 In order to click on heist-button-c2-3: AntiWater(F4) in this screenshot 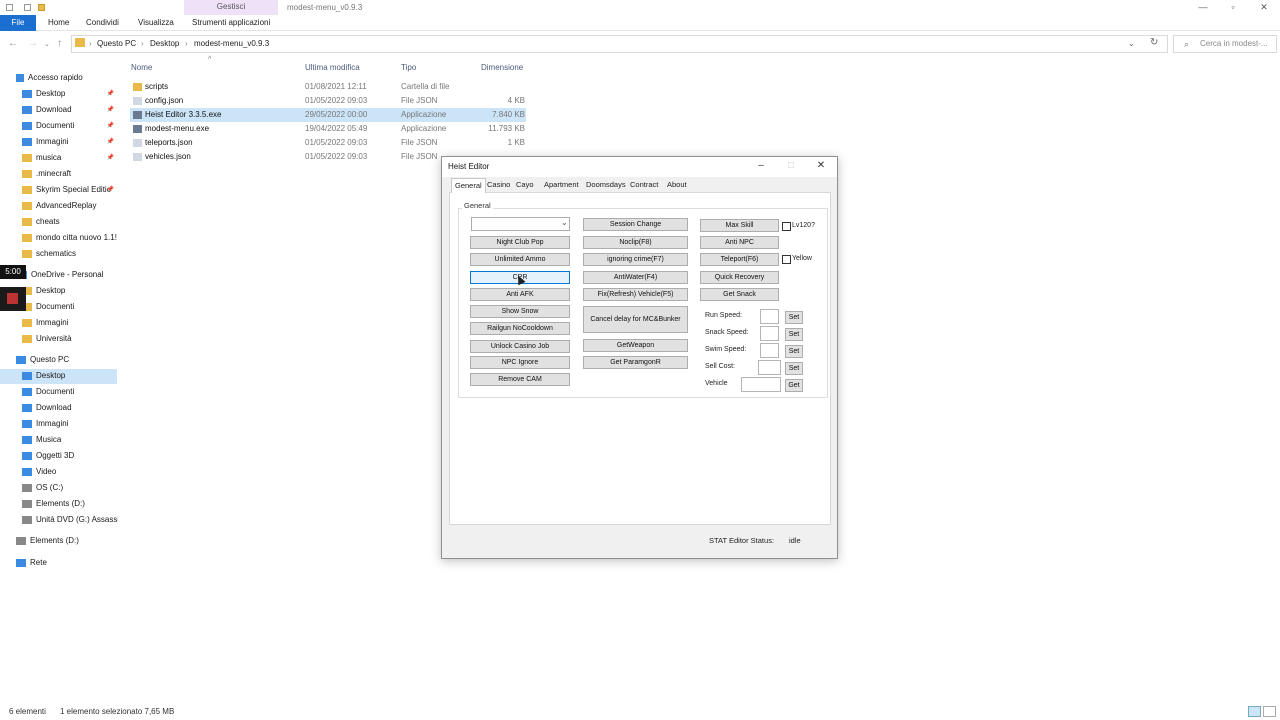, I will do `click(635, 277)`.